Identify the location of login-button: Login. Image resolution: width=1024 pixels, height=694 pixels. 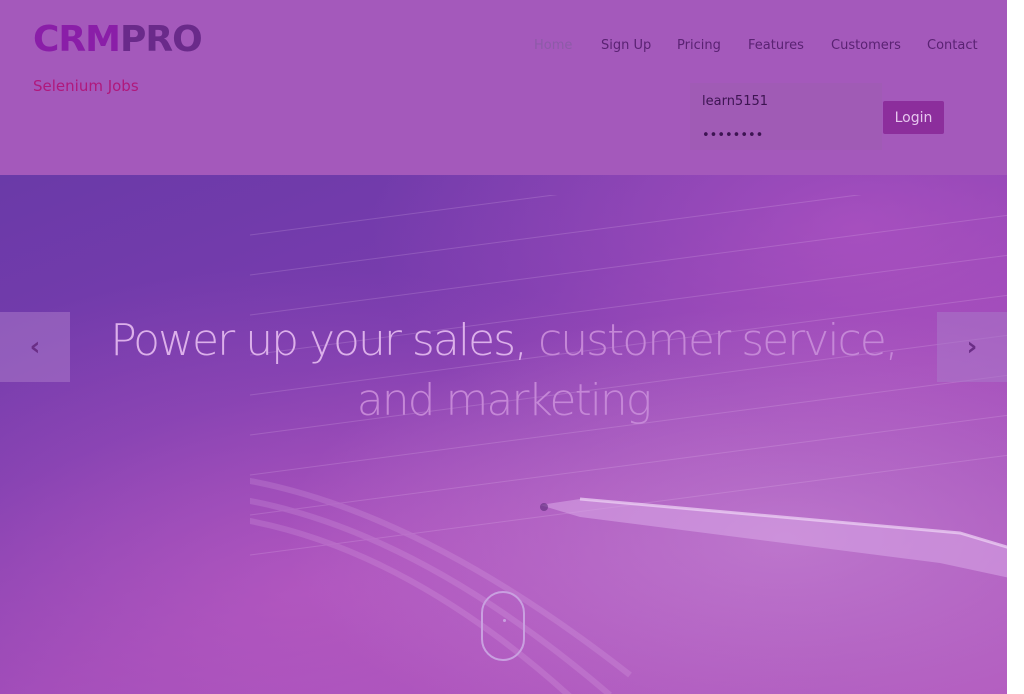
(913, 117).